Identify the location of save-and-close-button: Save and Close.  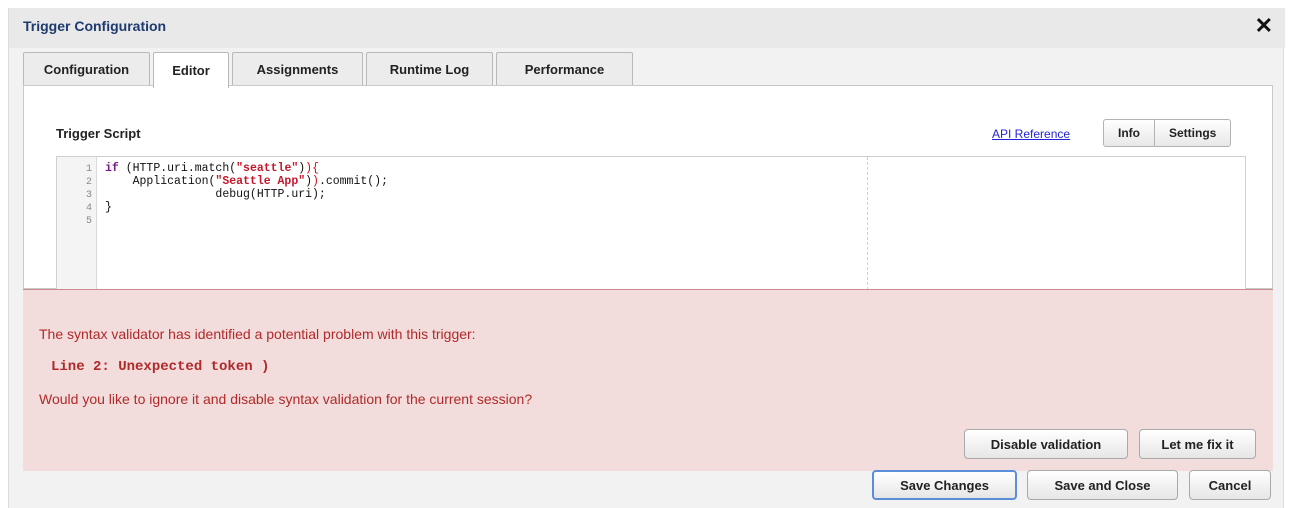
(1102, 485).